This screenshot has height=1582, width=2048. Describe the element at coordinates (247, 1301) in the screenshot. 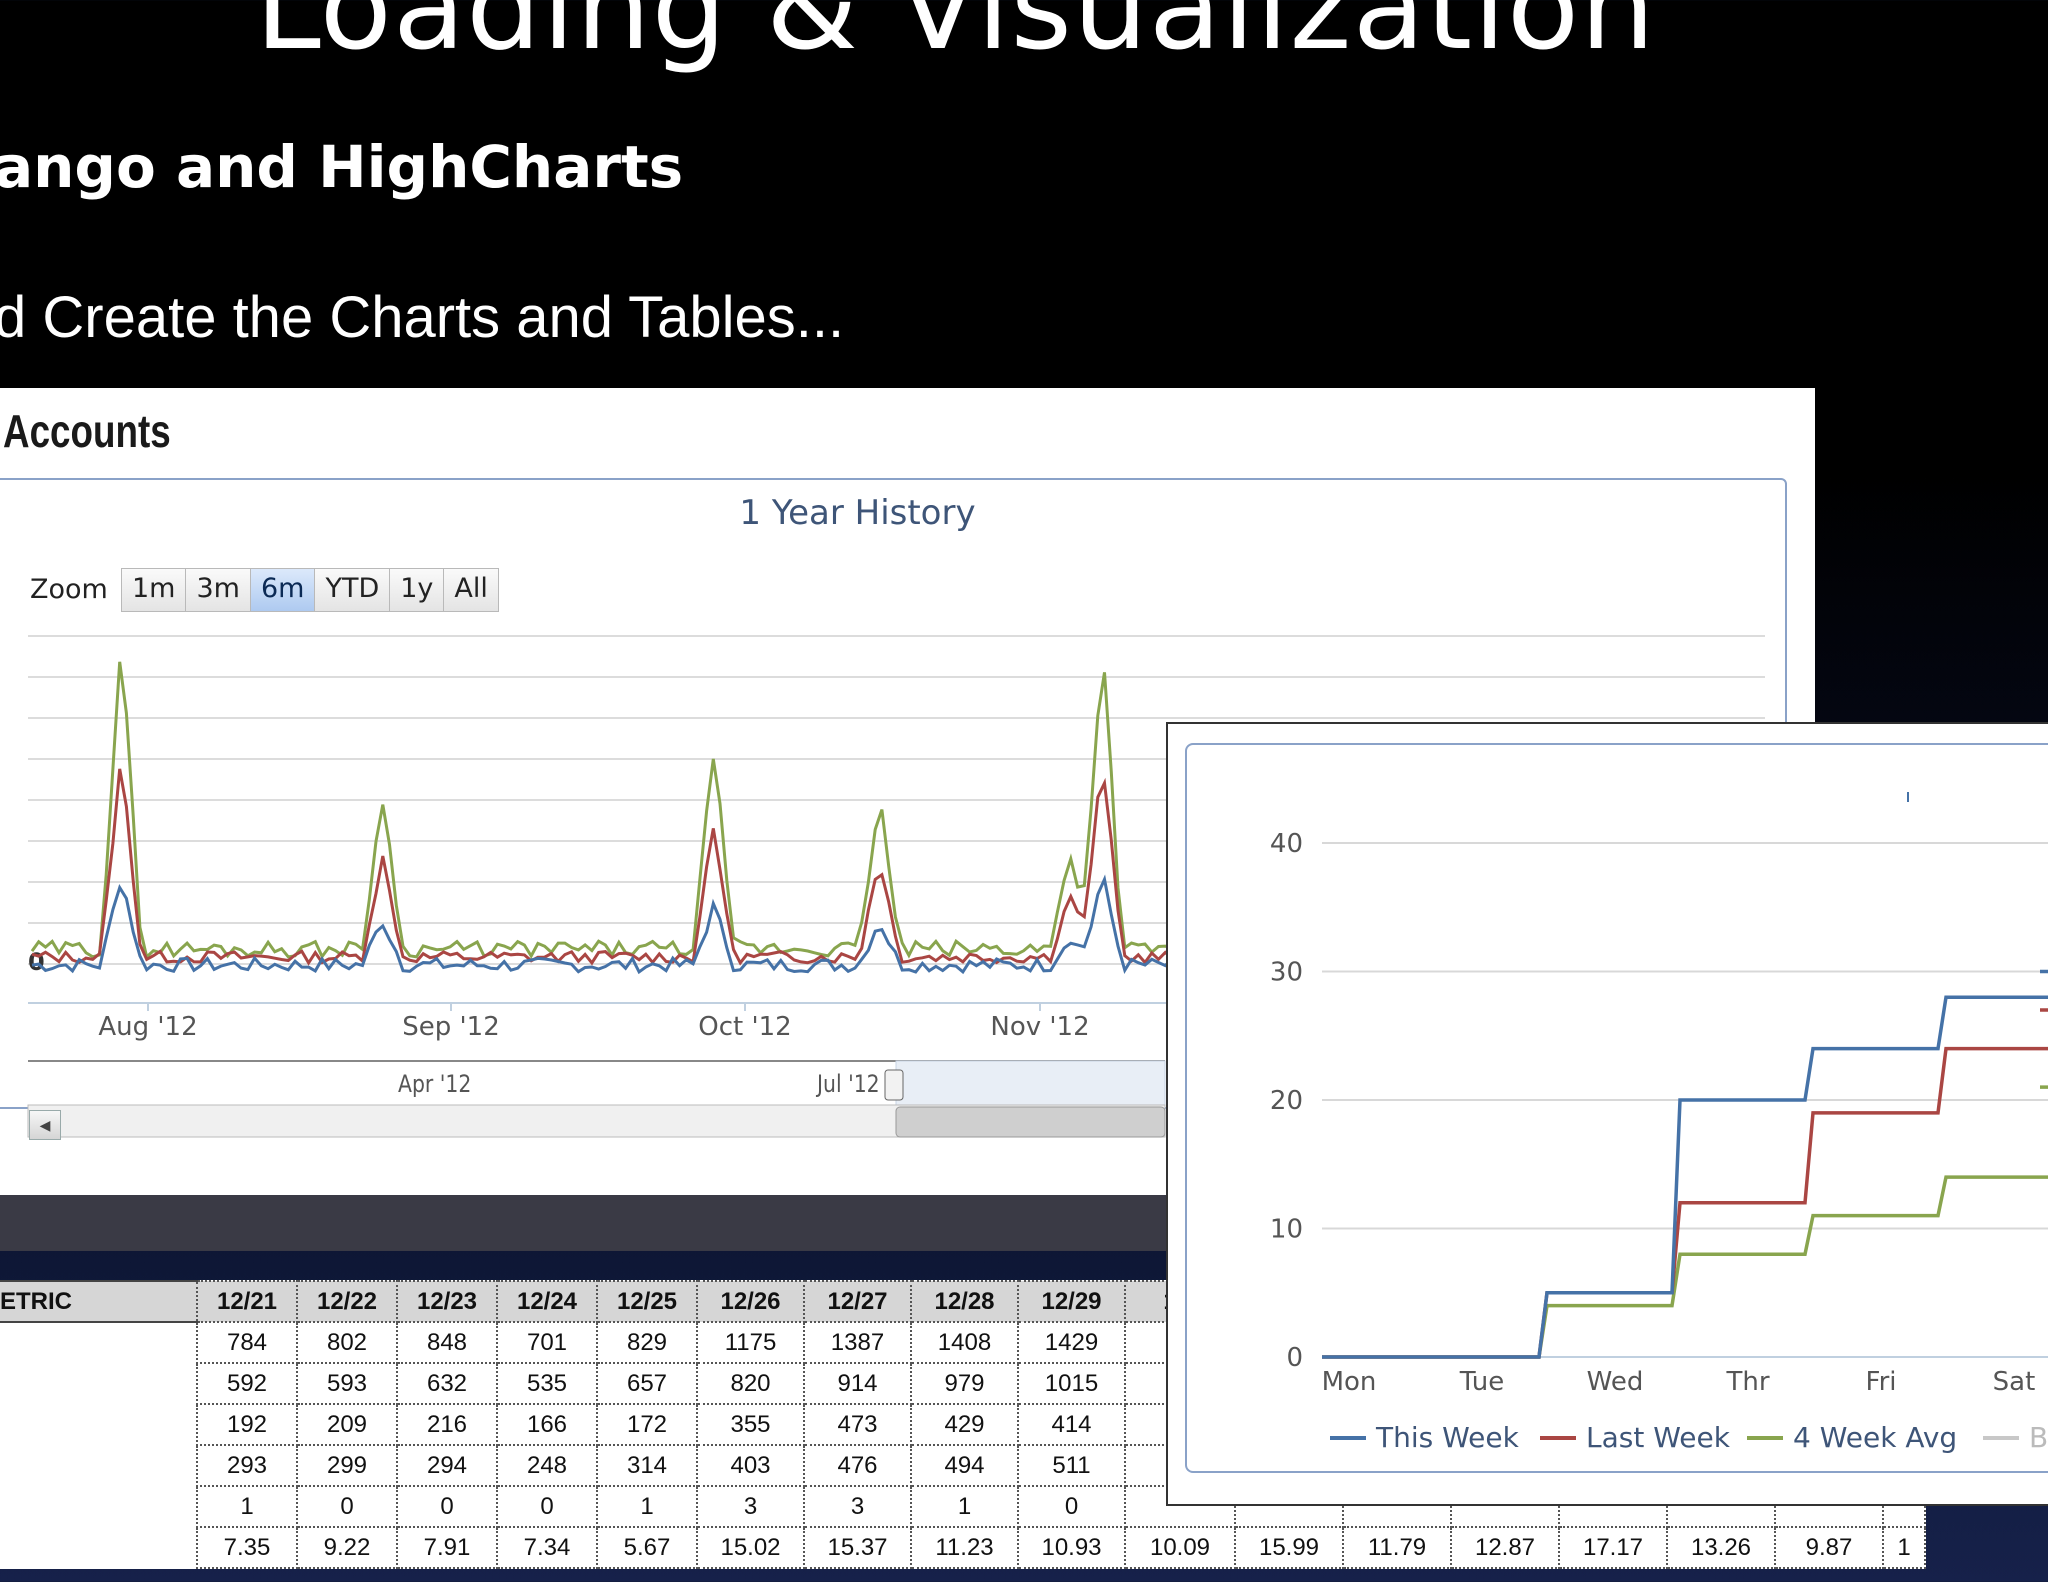

I see `date-header: 12/21` at that location.